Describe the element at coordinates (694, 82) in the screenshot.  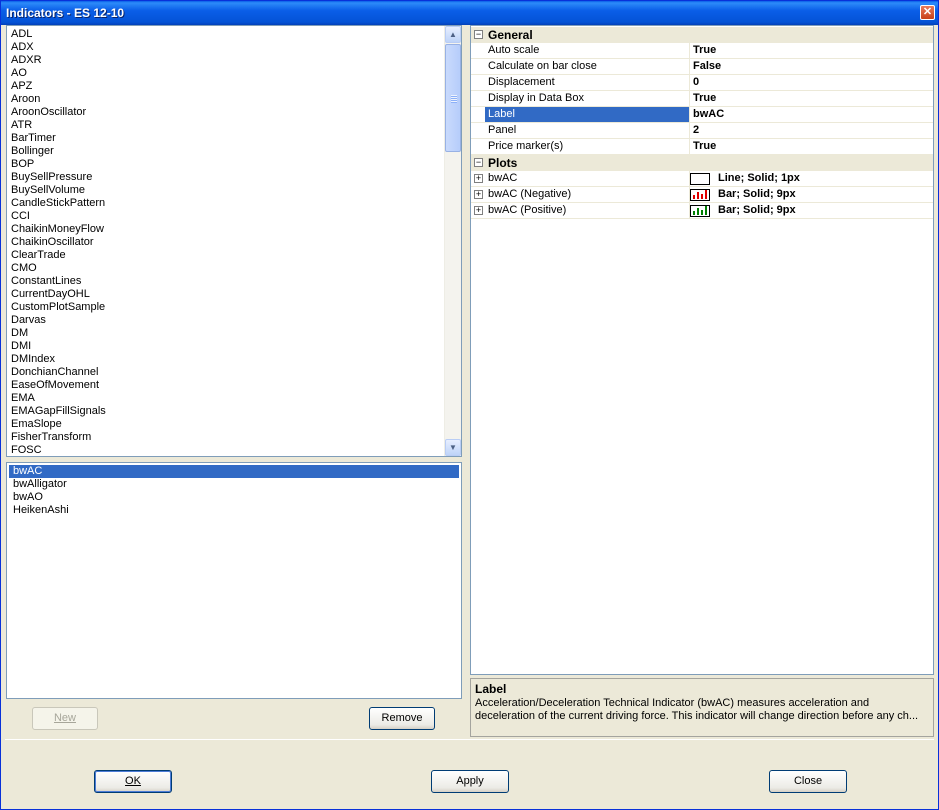
I see `property-value: 0` at that location.